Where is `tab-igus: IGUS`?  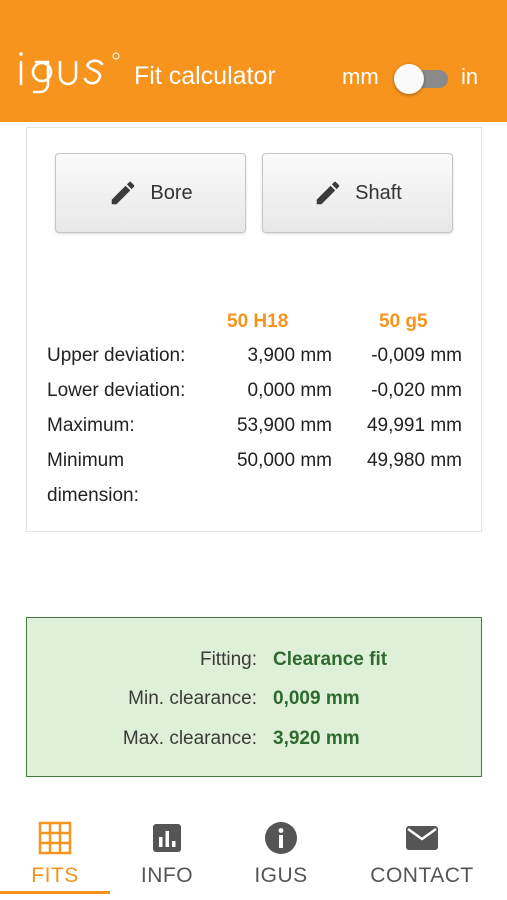 tab-igus: IGUS is located at coordinates (281, 850).